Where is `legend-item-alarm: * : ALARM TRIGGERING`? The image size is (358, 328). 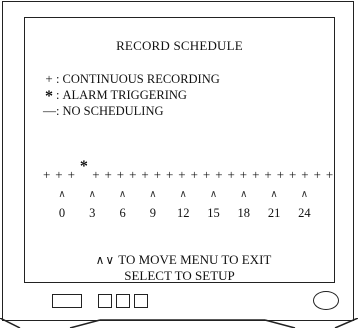
legend-item-alarm: * : ALARM TRIGGERING is located at coordinates (131, 96).